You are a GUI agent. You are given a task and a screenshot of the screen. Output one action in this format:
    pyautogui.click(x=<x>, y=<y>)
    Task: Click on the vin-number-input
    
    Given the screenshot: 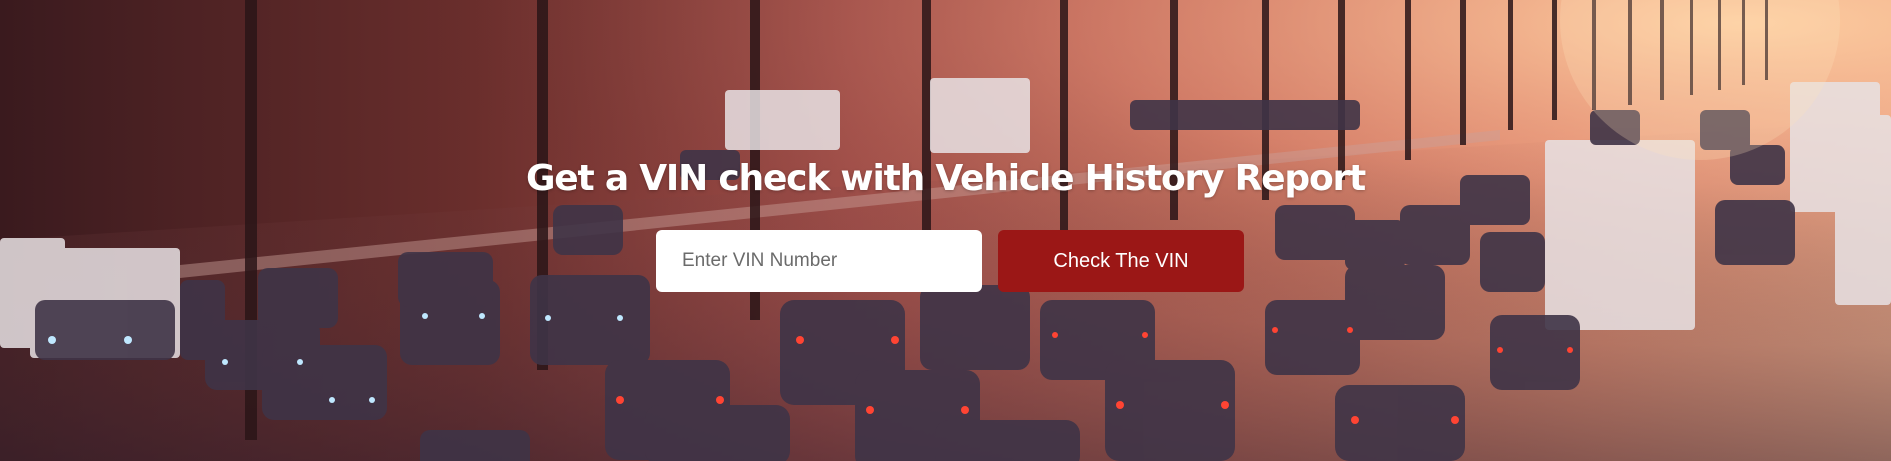 What is the action you would take?
    pyautogui.click(x=819, y=261)
    